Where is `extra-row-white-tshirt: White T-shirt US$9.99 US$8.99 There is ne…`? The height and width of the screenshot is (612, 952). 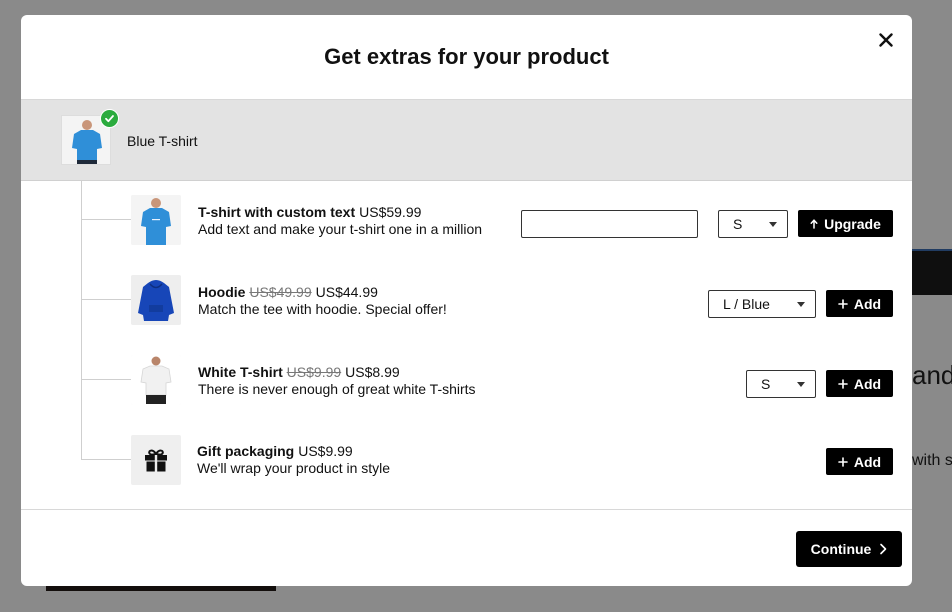
extra-row-white-tshirt: White T-shirt US$9.99 US$8.99 There is ne… is located at coordinates (466, 385).